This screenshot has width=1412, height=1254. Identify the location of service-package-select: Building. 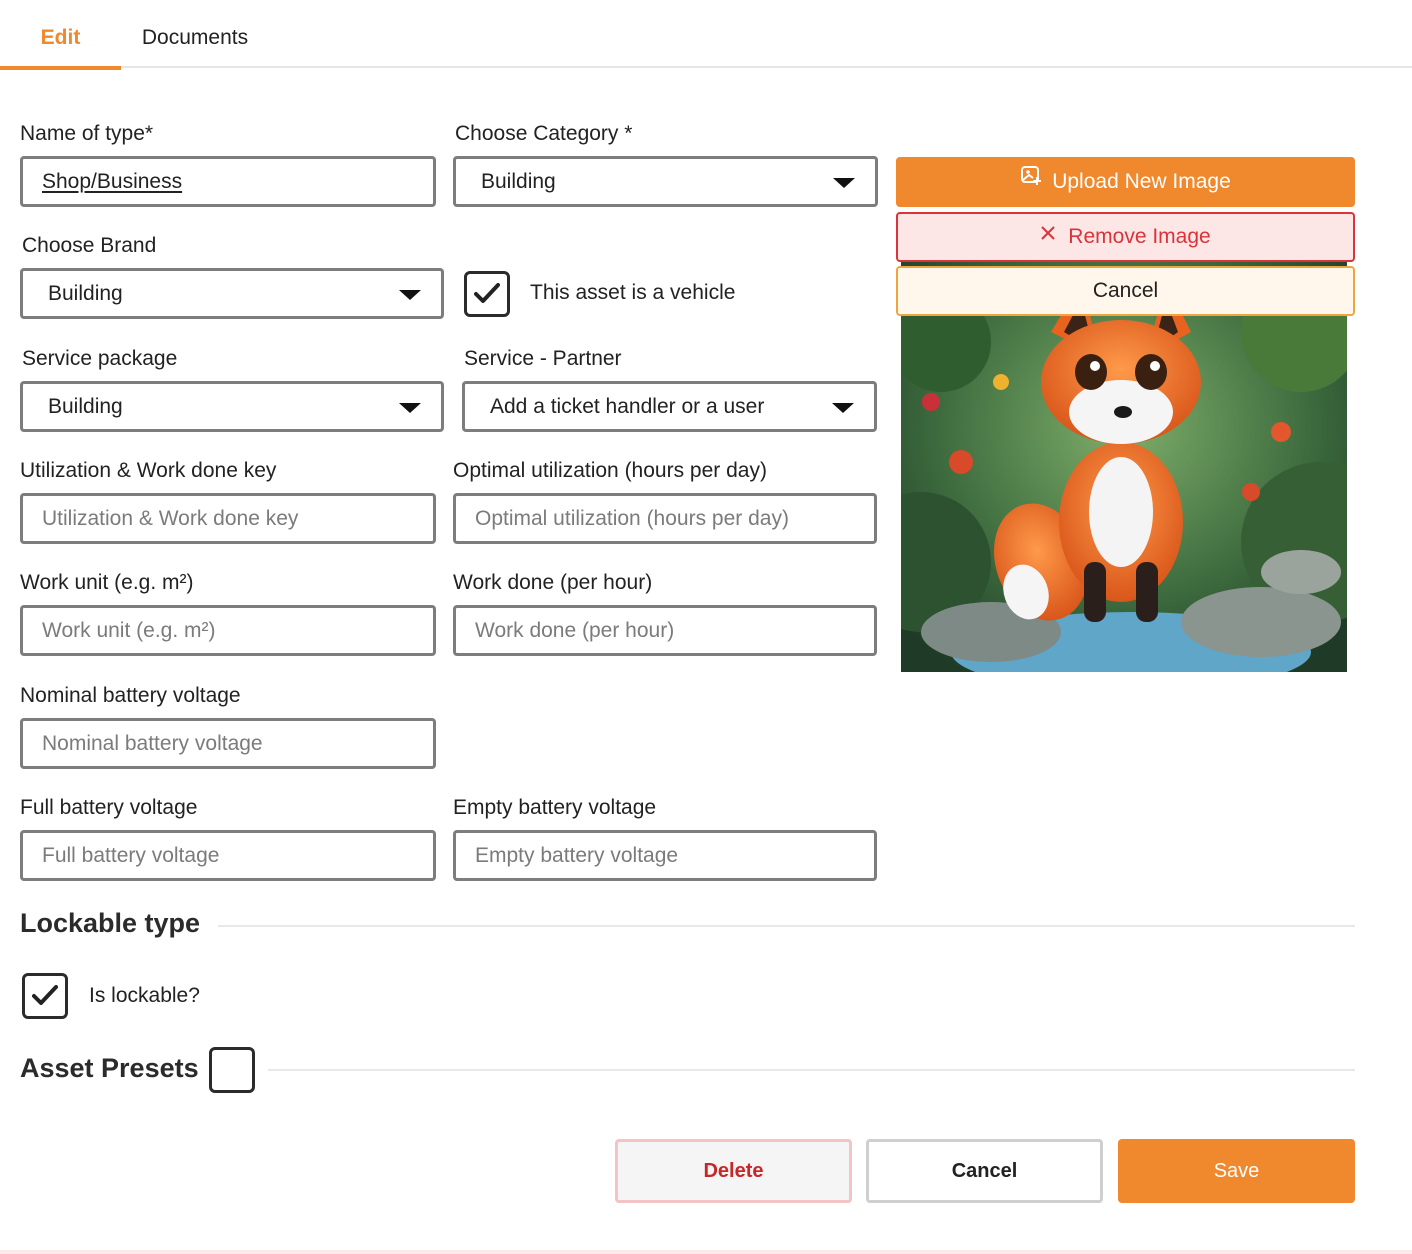
(232, 406).